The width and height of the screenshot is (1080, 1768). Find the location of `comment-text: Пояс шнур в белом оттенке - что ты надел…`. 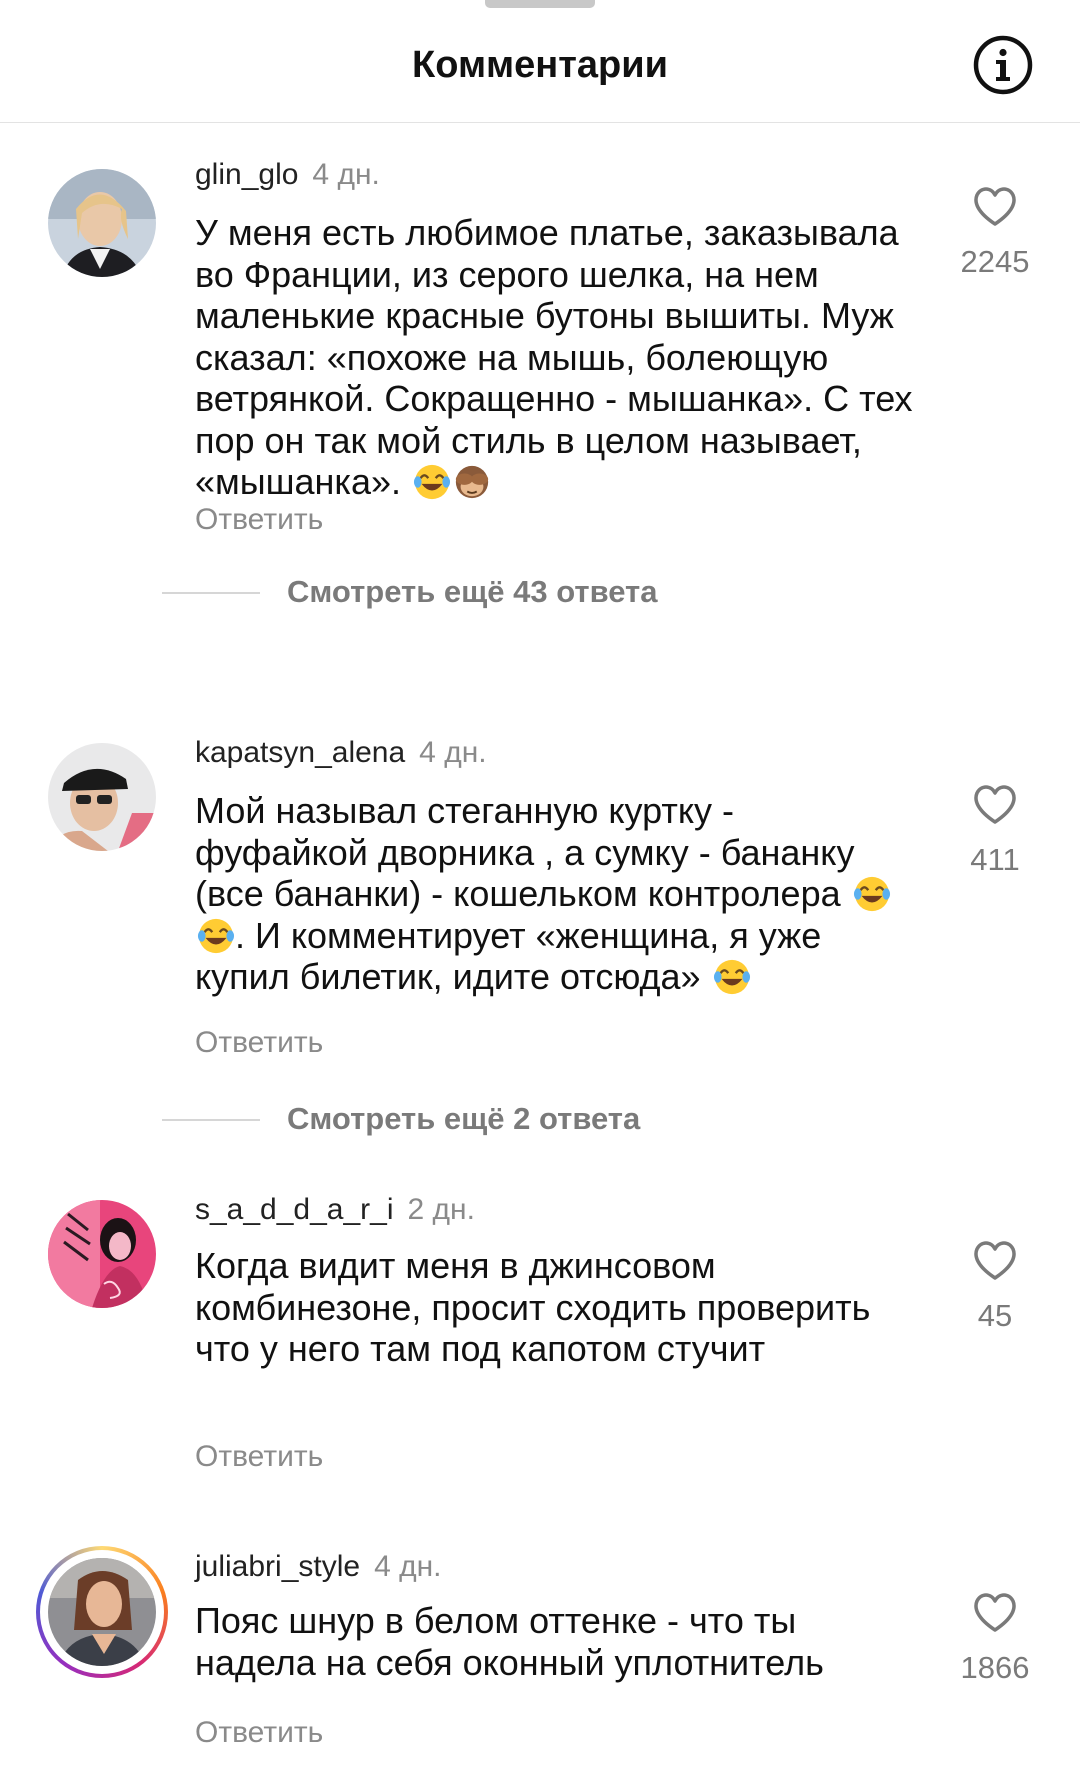

comment-text: Пояс шнур в белом оттенке - что ты надел… is located at coordinates (509, 1641).